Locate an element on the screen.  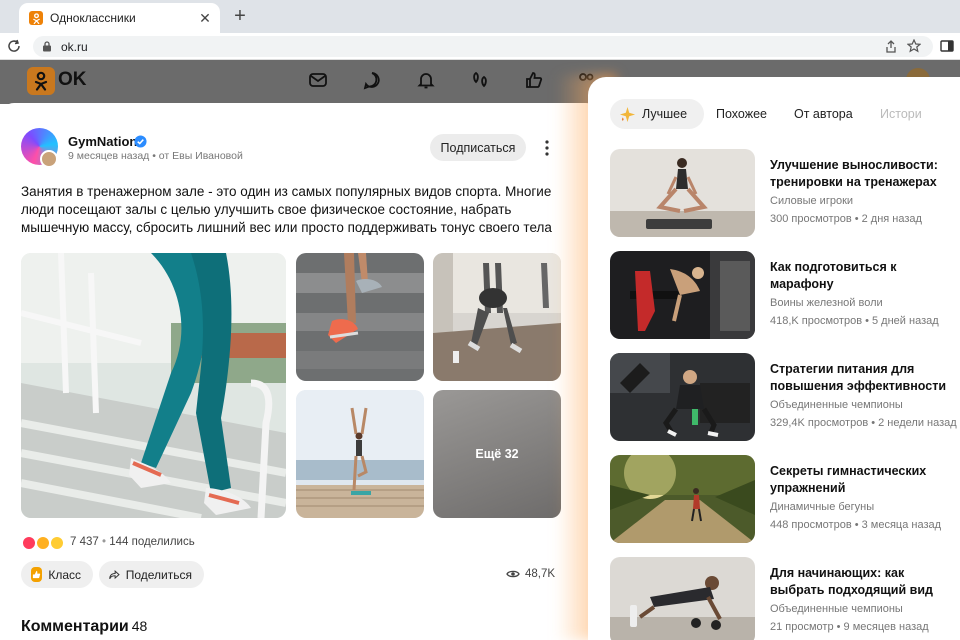
views-counter: 48,7K is located at coordinates (530, 574).